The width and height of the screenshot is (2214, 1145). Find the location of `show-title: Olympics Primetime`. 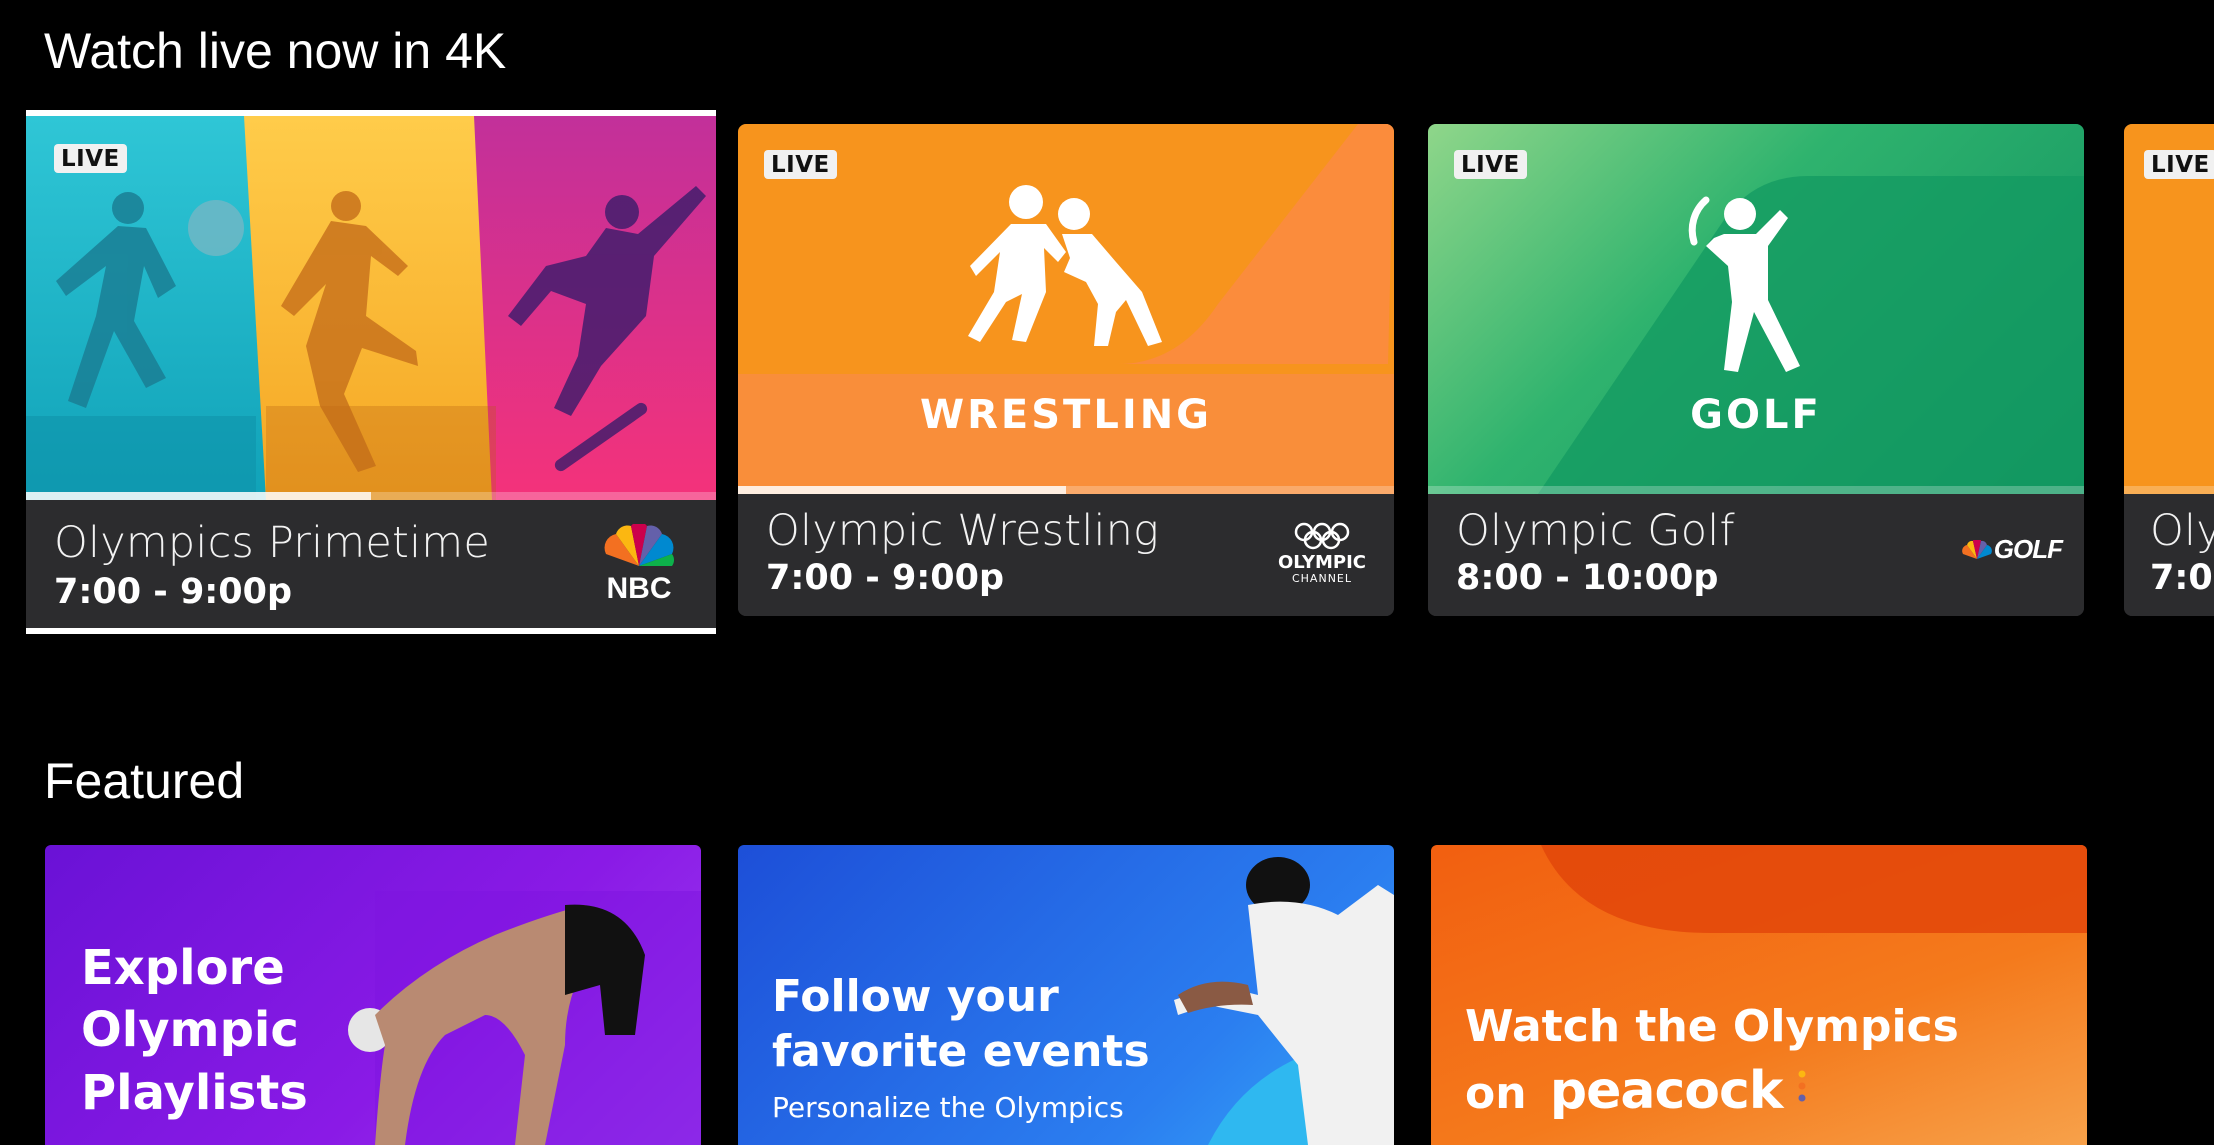

show-title: Olympics Primetime is located at coordinates (272, 543).